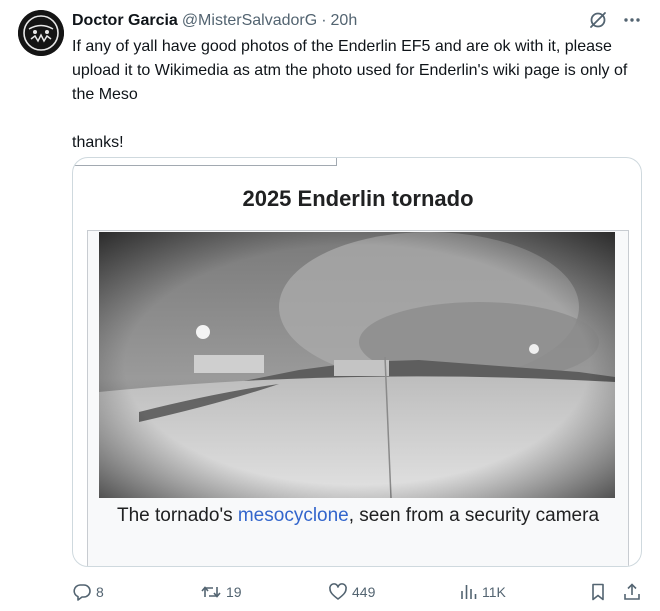  What do you see at coordinates (249, 21) in the screenshot?
I see `author-handle: @MisterSalvadorG` at bounding box center [249, 21].